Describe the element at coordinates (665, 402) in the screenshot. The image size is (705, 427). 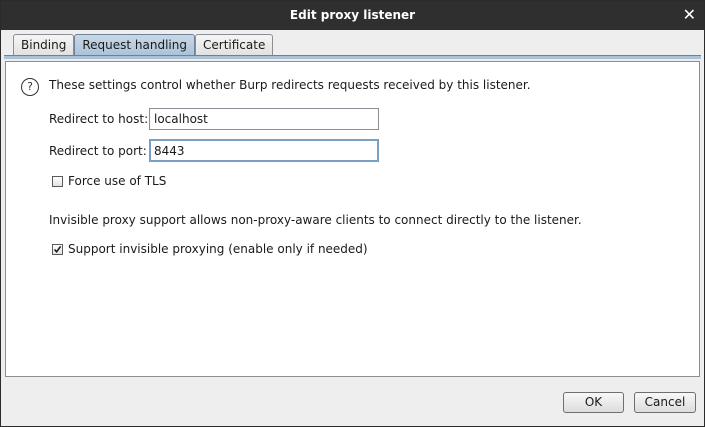
I see `cancel-button: Cancel` at that location.